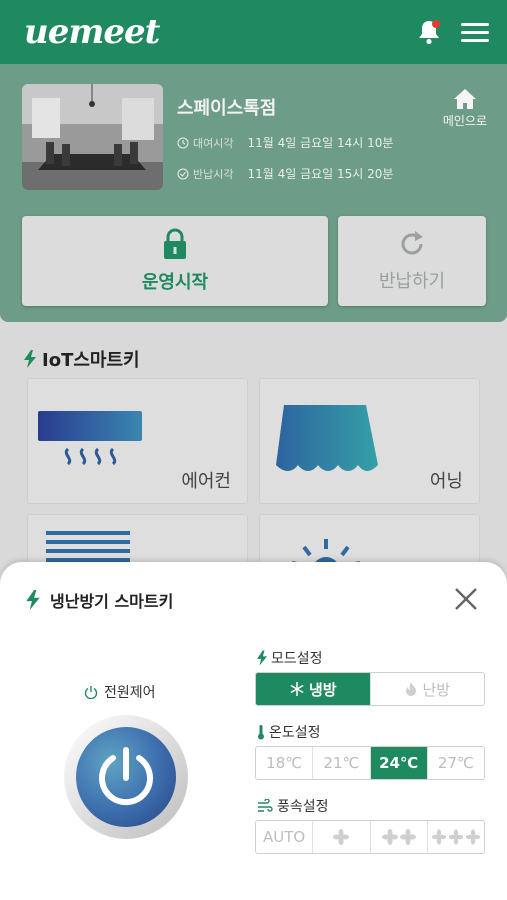  I want to click on fan-selector: AUTO, so click(370, 837).